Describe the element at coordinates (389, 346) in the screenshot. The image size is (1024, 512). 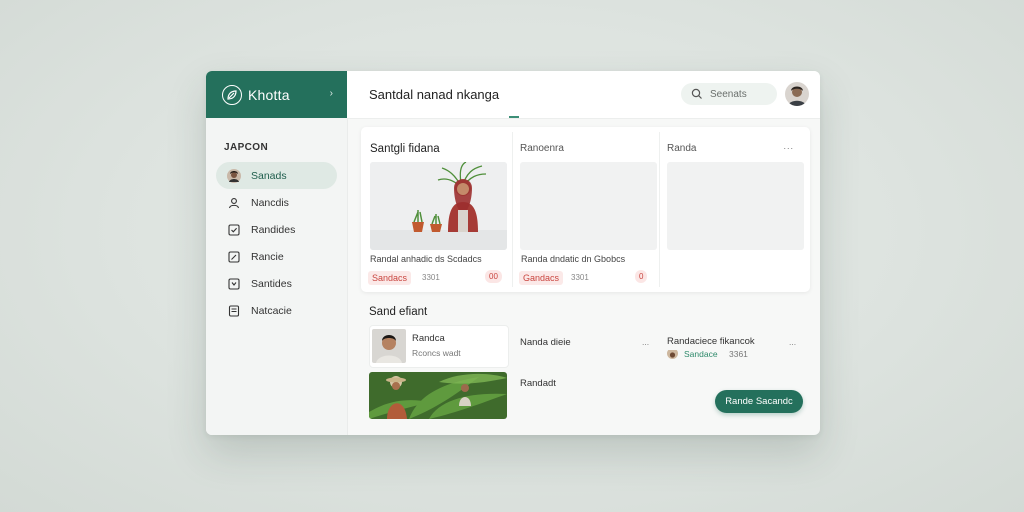
I see `list-item-thumbnail` at that location.